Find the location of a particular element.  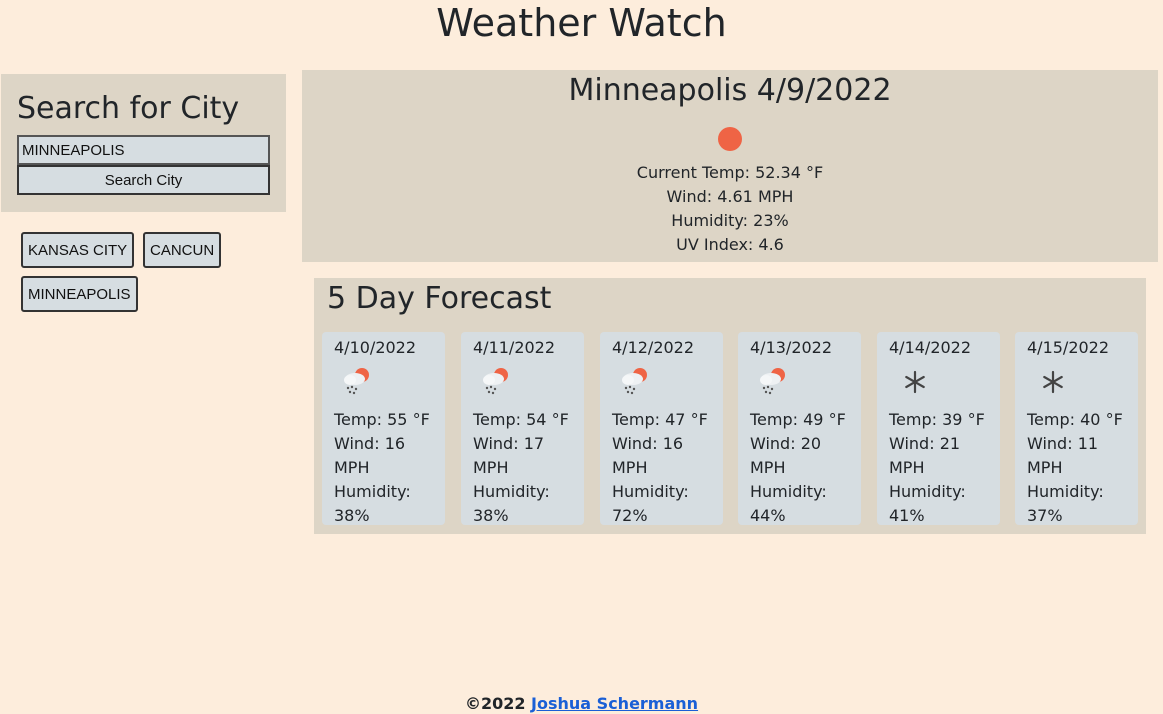

forecast-date: 4/11/2022 is located at coordinates (514, 347).